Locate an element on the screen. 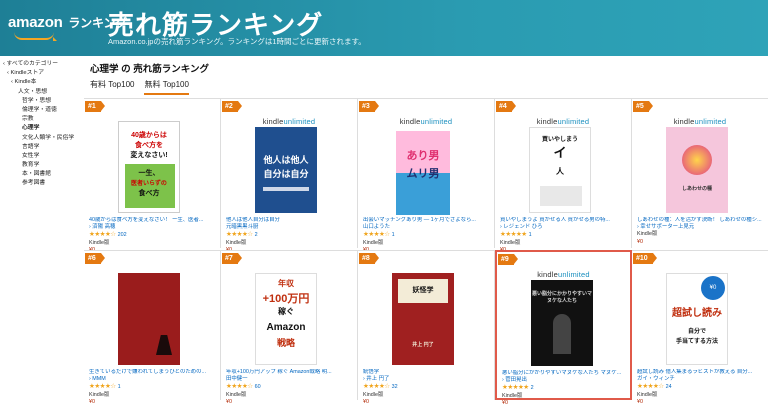 The height and width of the screenshot is (408, 768). cover-art-text: 人 is located at coordinates (560, 171).